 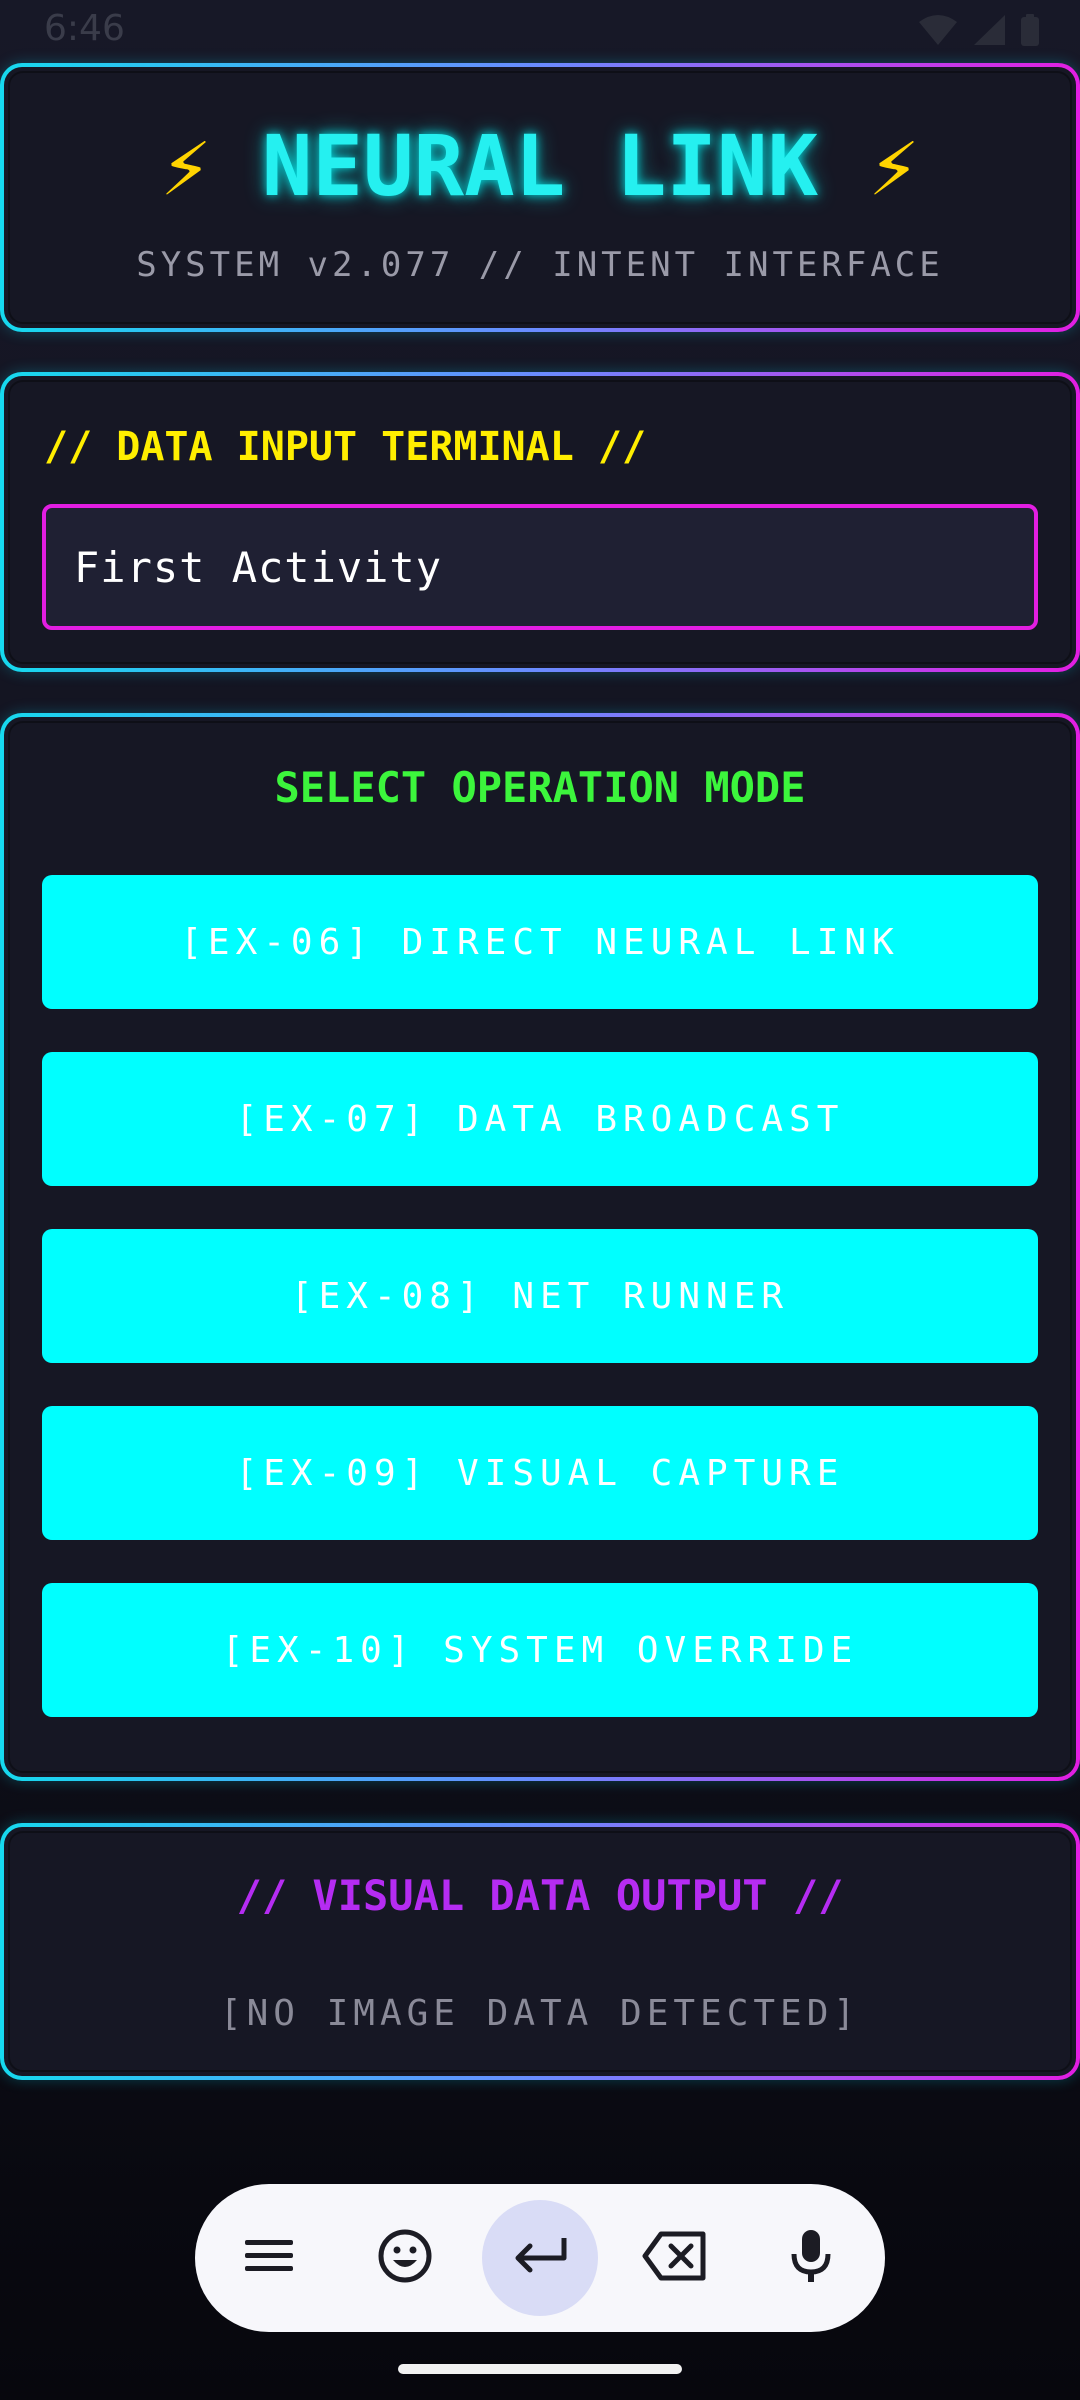 I want to click on input-panel: // DATA INPUT TERMINAL //, so click(x=540, y=522).